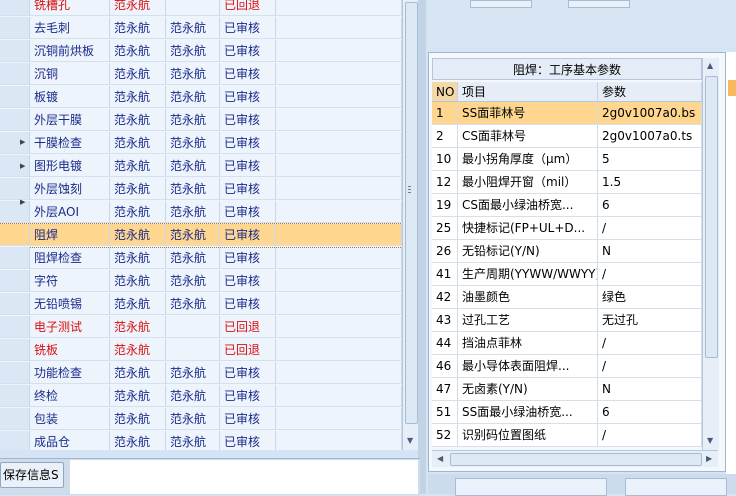  What do you see at coordinates (70, 120) in the screenshot?
I see `process-name-cell: 外层干膜` at bounding box center [70, 120].